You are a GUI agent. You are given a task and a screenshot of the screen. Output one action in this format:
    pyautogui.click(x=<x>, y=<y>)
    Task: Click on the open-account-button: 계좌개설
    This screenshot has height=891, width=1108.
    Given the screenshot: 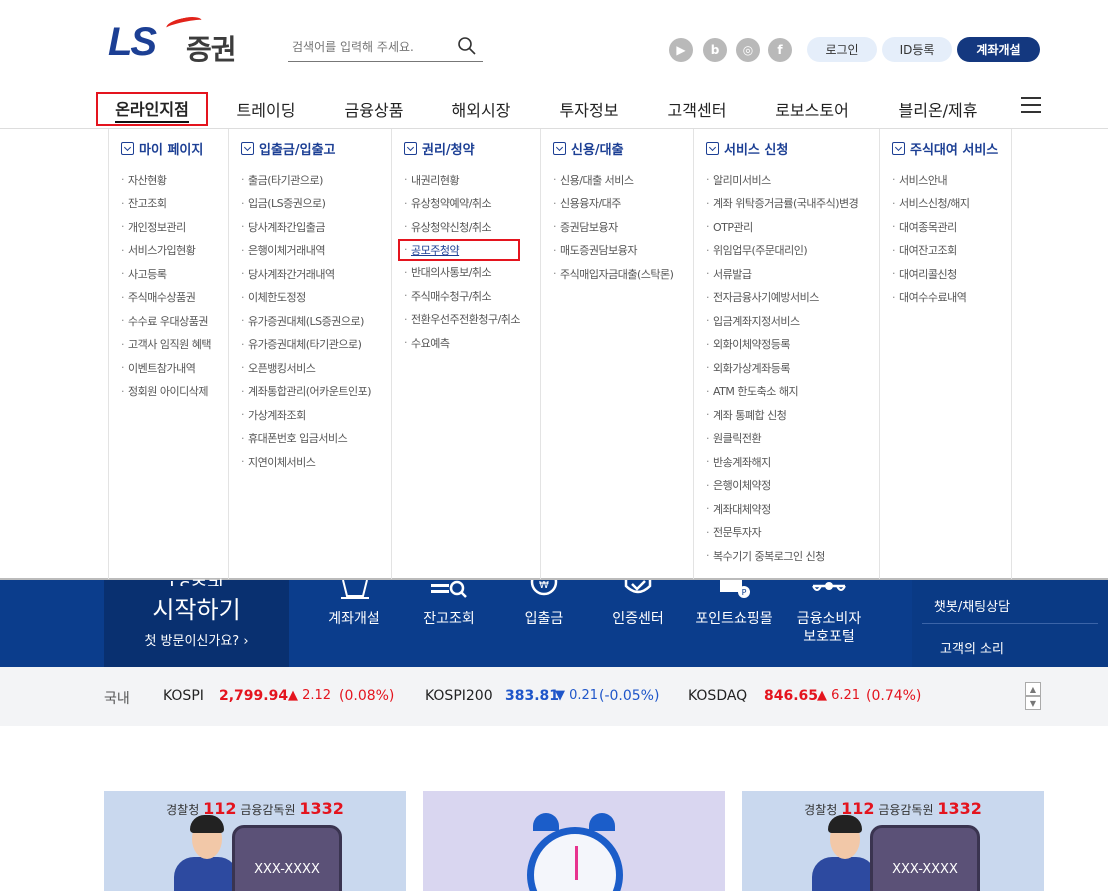 What is the action you would take?
    pyautogui.click(x=998, y=49)
    